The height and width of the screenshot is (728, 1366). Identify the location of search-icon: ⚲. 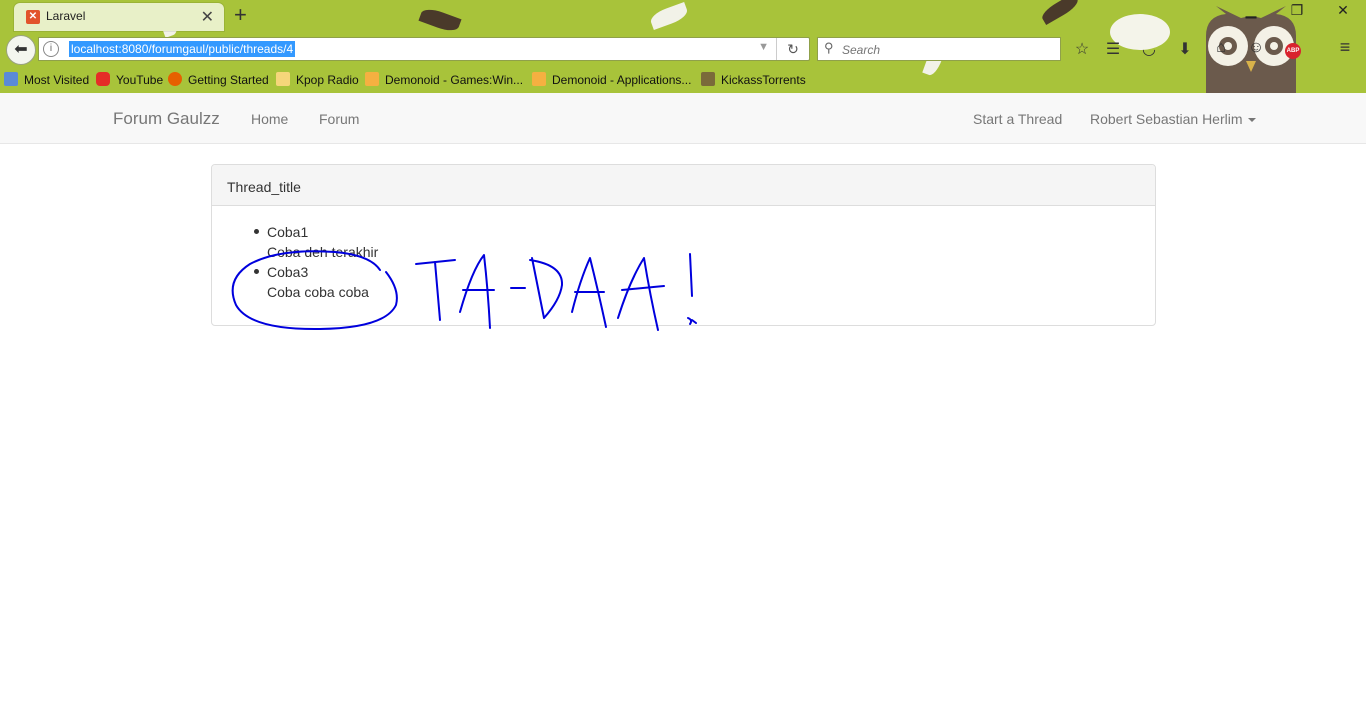
(829, 47).